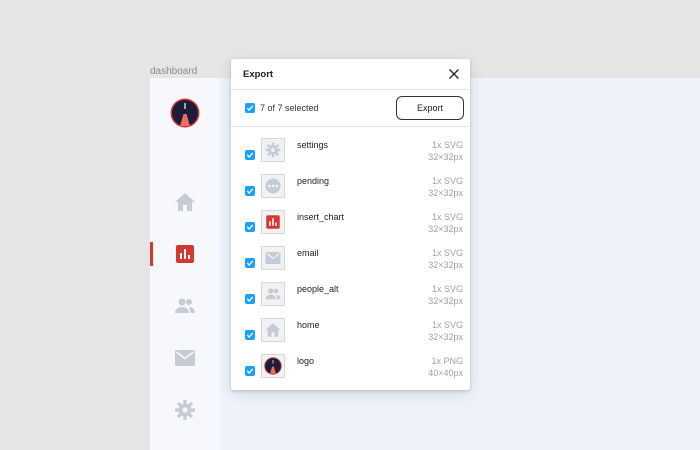  What do you see at coordinates (306, 361) in the screenshot?
I see `asset-name: logo` at bounding box center [306, 361].